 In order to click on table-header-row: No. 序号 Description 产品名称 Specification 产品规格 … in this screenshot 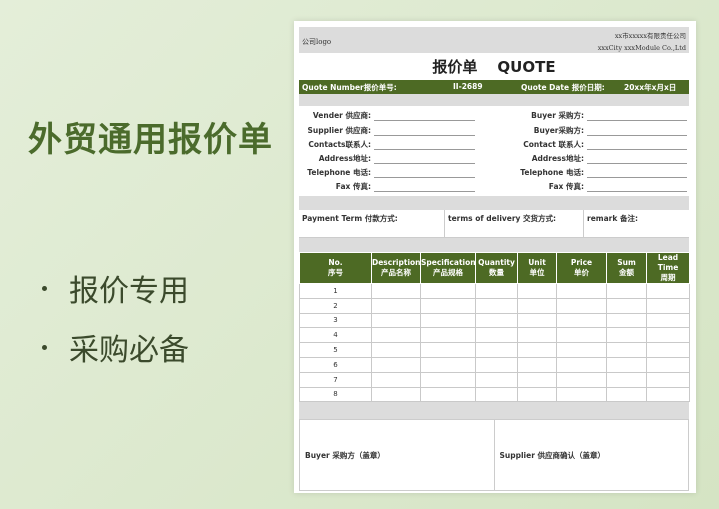, I will do `click(494, 268)`.